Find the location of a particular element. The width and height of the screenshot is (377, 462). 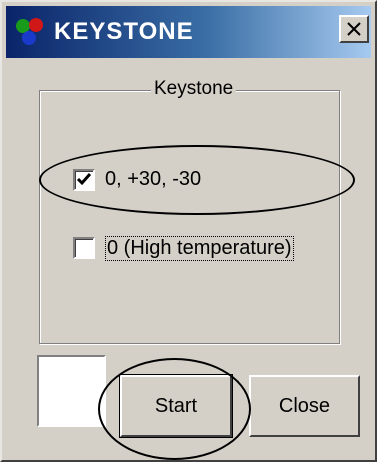

option-label-standard: 0, +30, -30 is located at coordinates (153, 179).